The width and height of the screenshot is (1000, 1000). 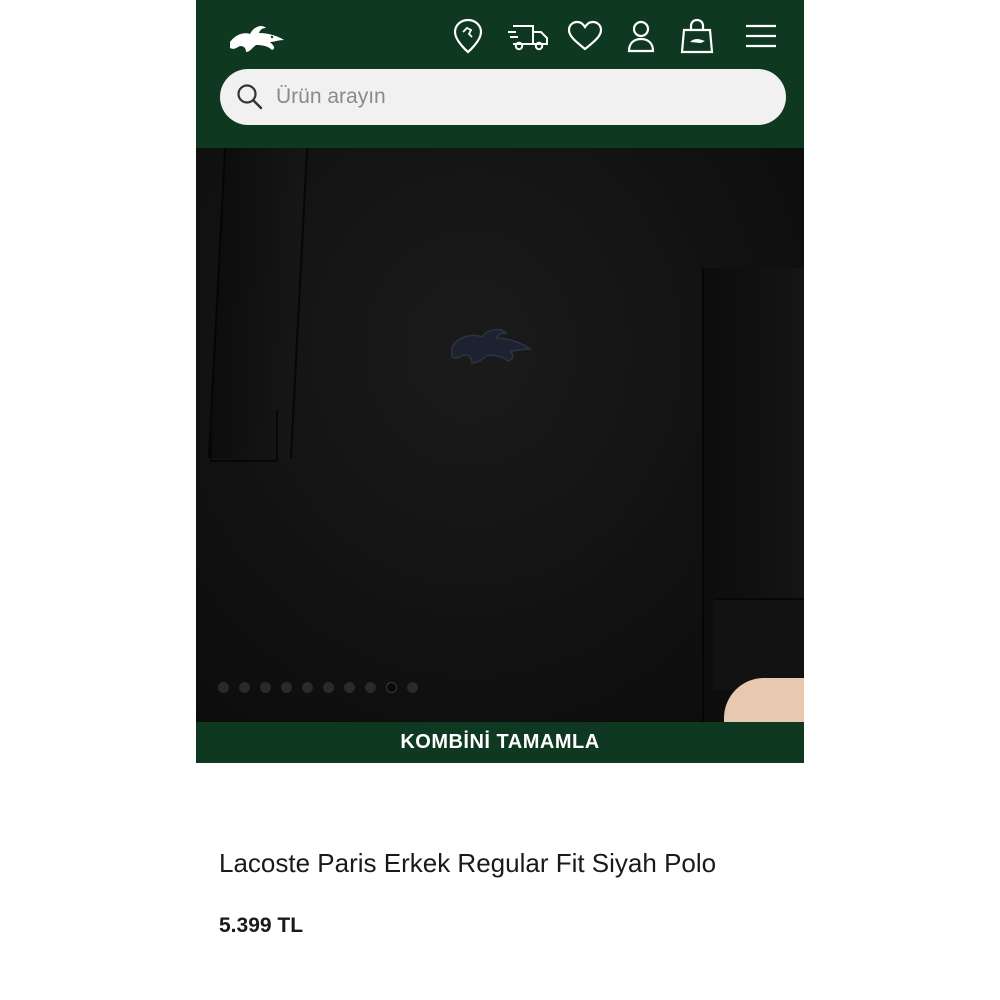 I want to click on user-icon, so click(x=641, y=36).